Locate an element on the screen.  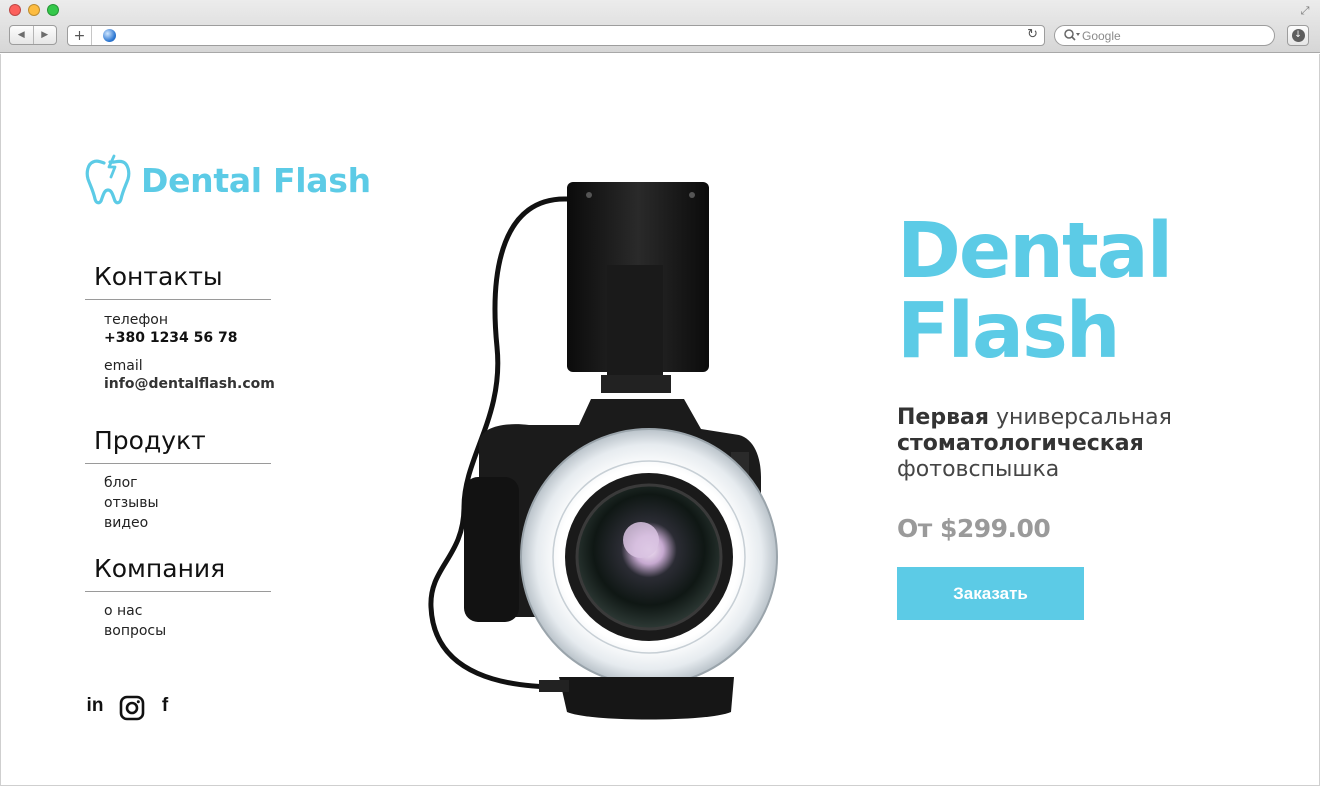
nav-link-blog: блог is located at coordinates (121, 483).